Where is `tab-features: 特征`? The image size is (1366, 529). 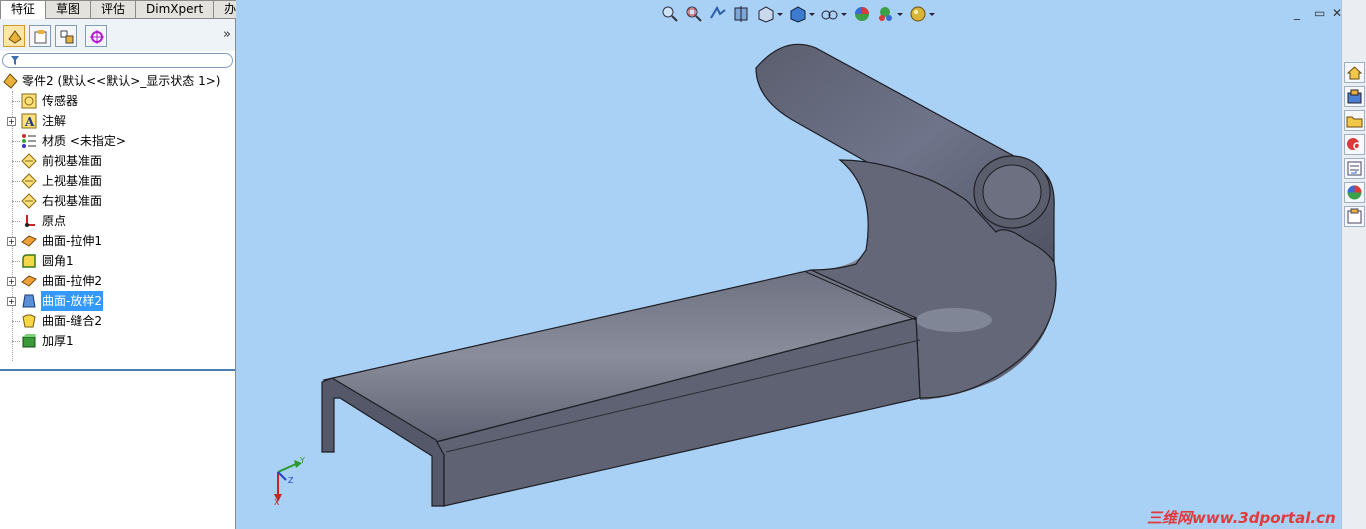
tab-features: 特征 is located at coordinates (23, 9).